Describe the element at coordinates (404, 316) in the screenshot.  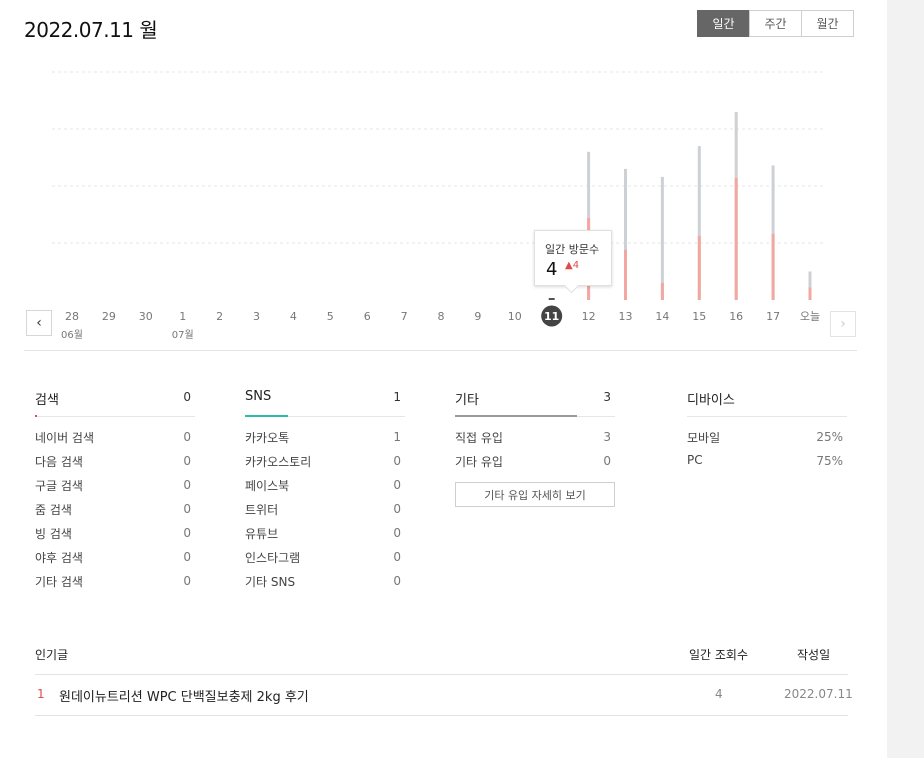
I see `chart-x-tick-label: 7` at that location.